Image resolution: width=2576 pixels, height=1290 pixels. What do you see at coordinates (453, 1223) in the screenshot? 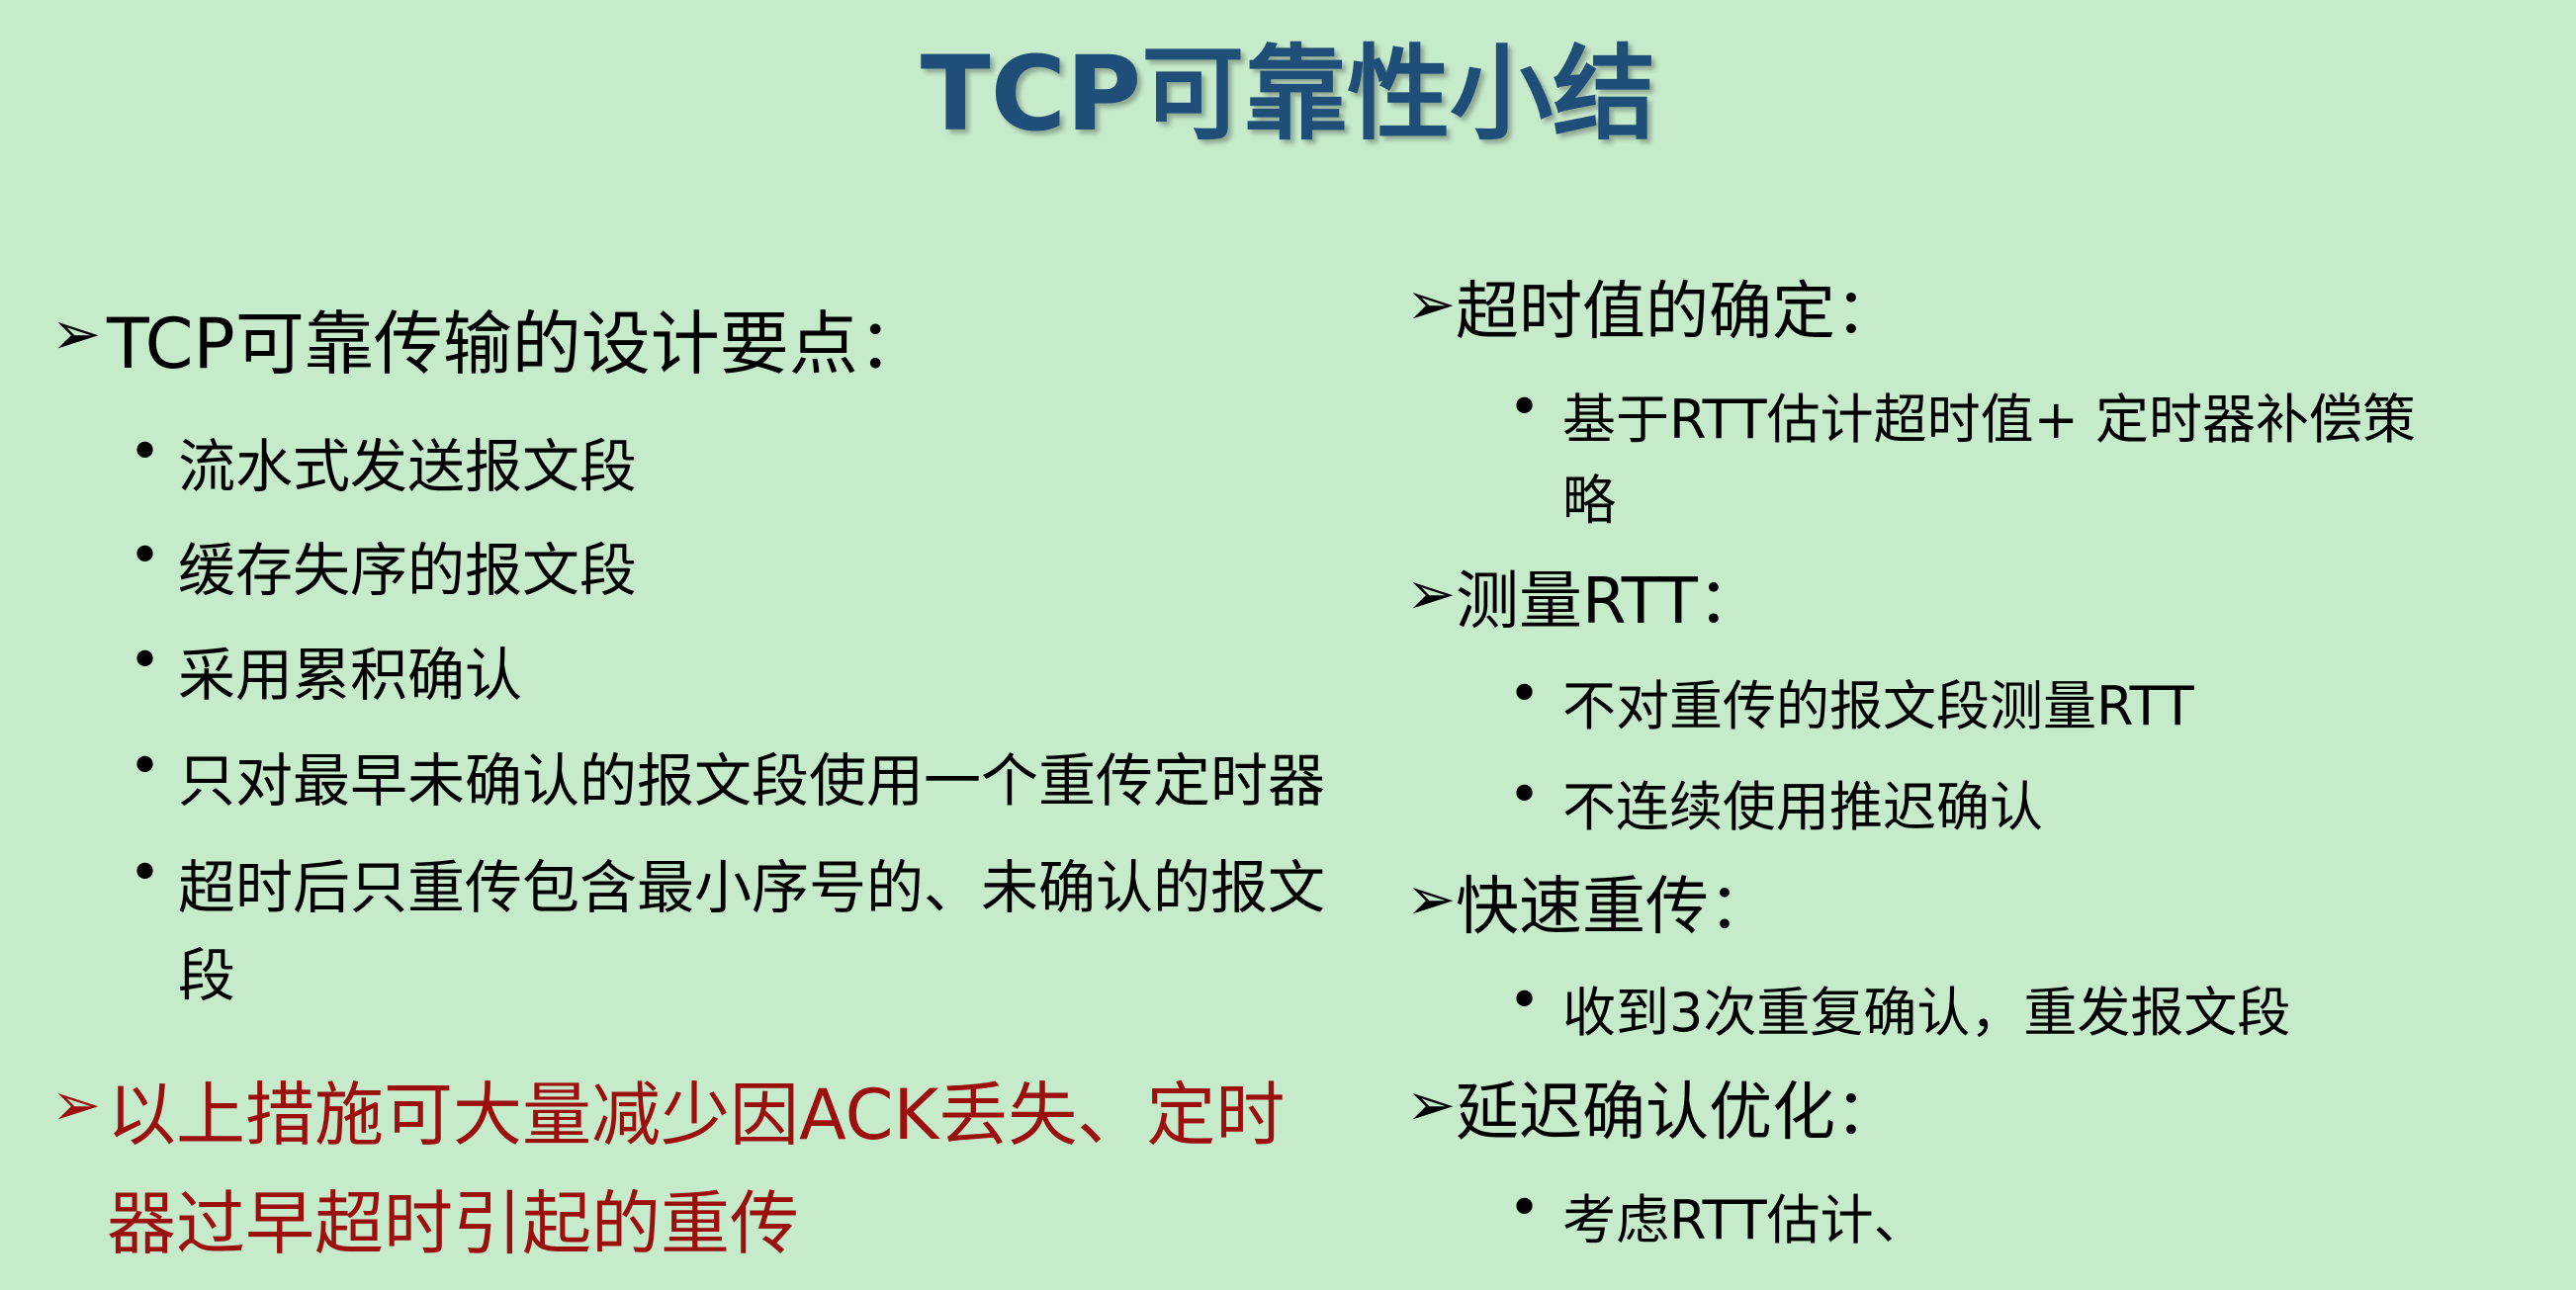
I see `conclusion-line-2: 器过早超时引起的重传` at bounding box center [453, 1223].